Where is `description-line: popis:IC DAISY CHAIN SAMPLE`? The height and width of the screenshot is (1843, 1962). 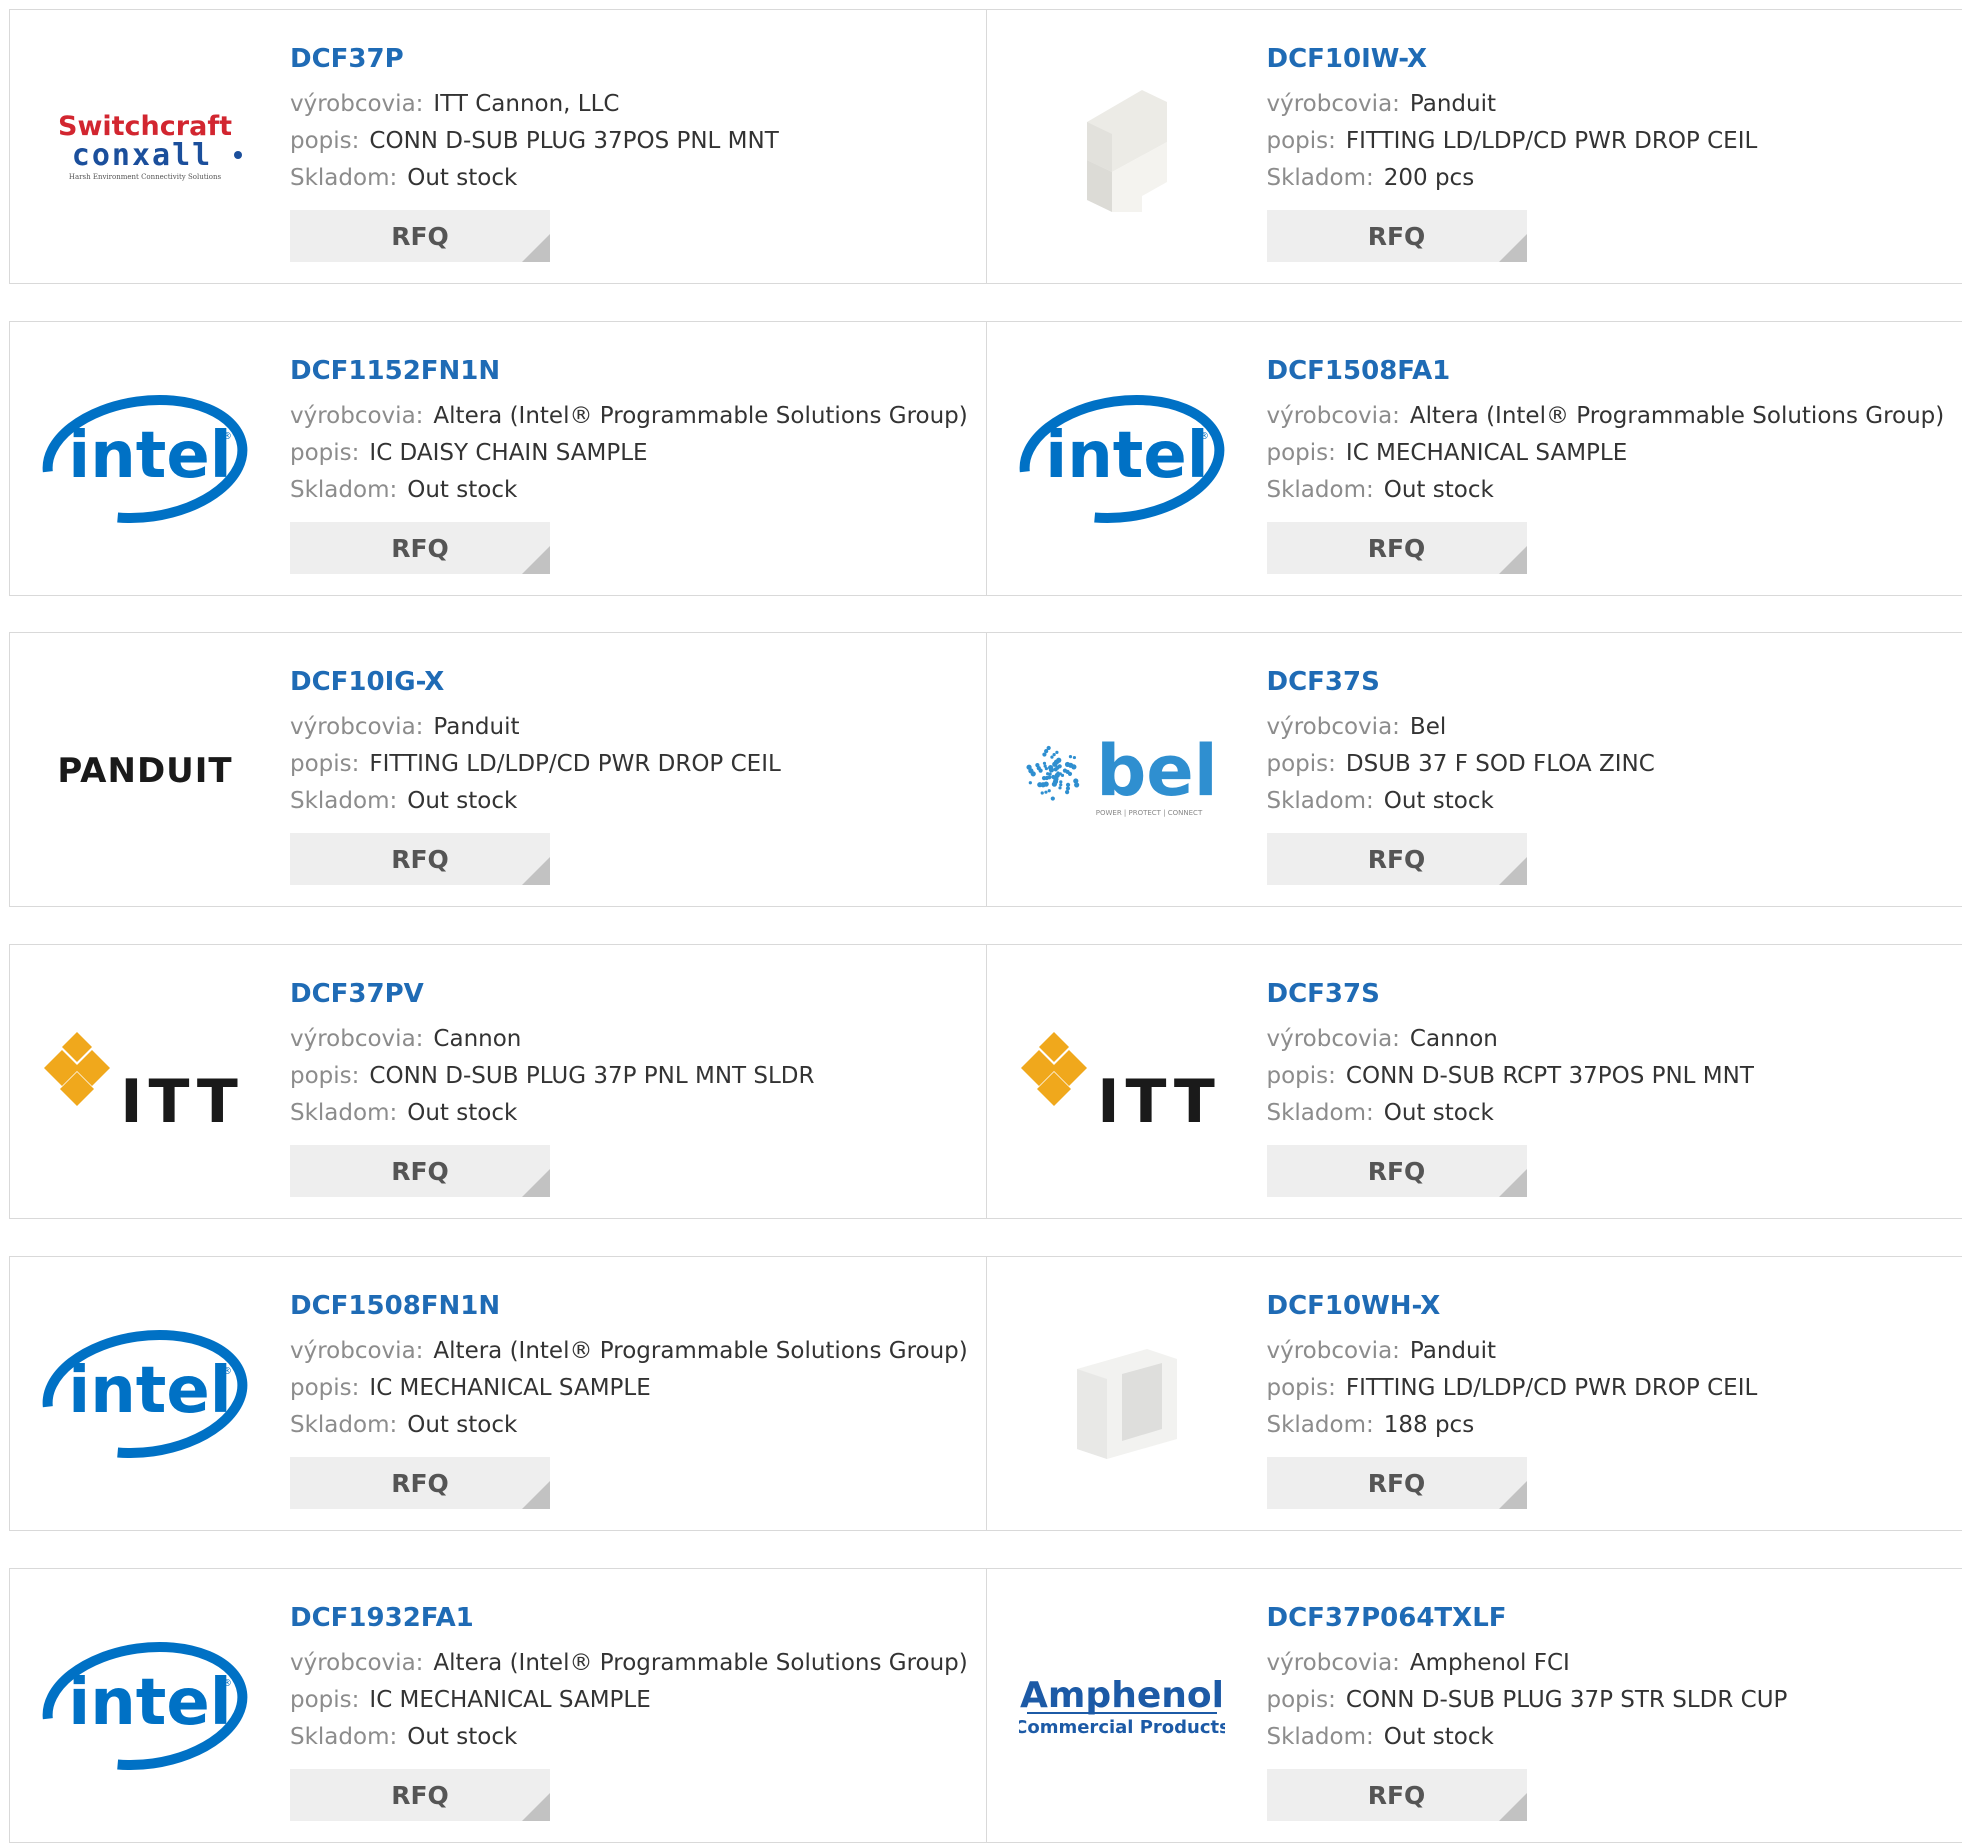 description-line: popis:IC DAISY CHAIN SAMPLE is located at coordinates (638, 453).